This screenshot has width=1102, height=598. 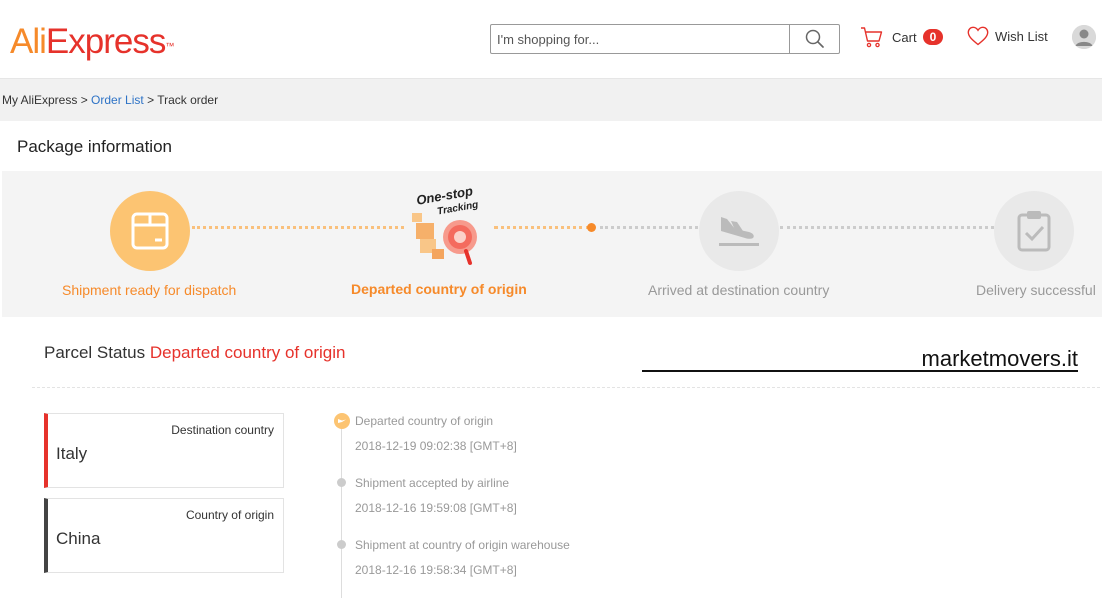 What do you see at coordinates (222, 430) in the screenshot?
I see `card-title: Destination country` at bounding box center [222, 430].